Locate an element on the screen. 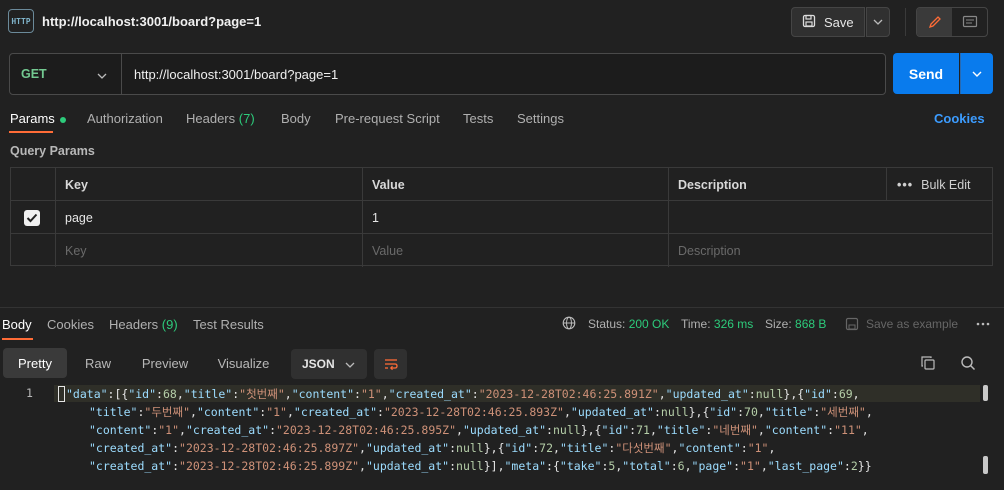  globe-icon is located at coordinates (569, 324).